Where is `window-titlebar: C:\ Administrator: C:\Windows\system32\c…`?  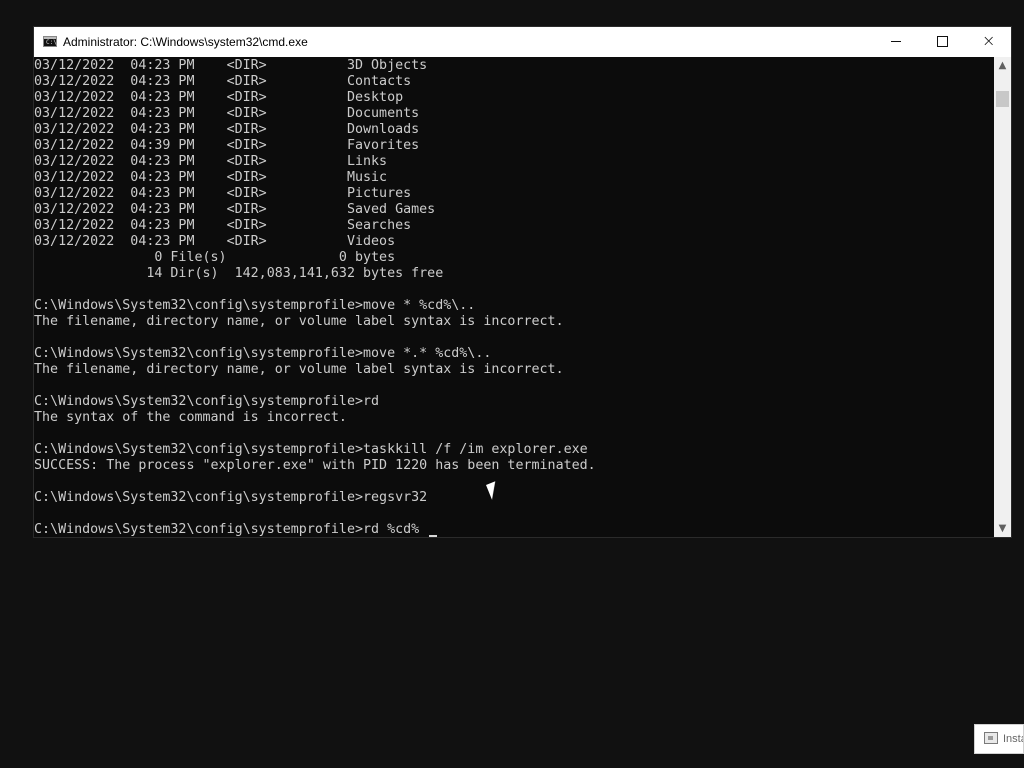
window-titlebar: C:\ Administrator: C:\Windows\system32\c… is located at coordinates (522, 42).